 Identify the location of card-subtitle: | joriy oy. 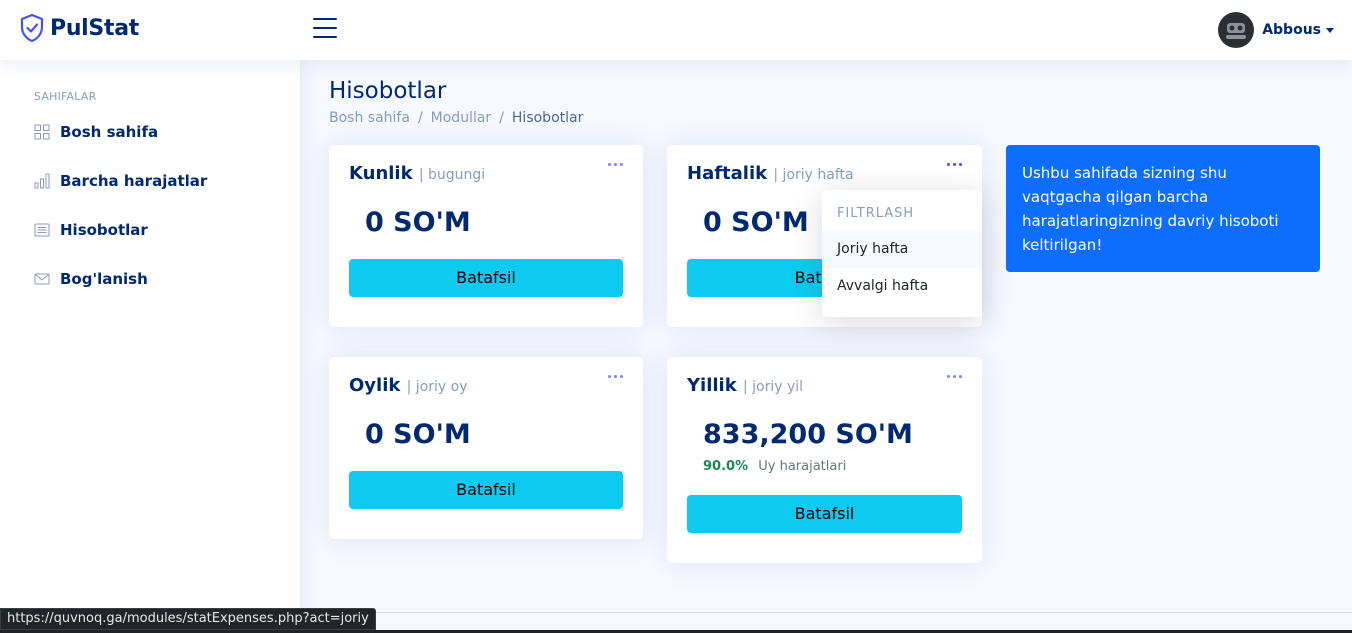
(437, 387).